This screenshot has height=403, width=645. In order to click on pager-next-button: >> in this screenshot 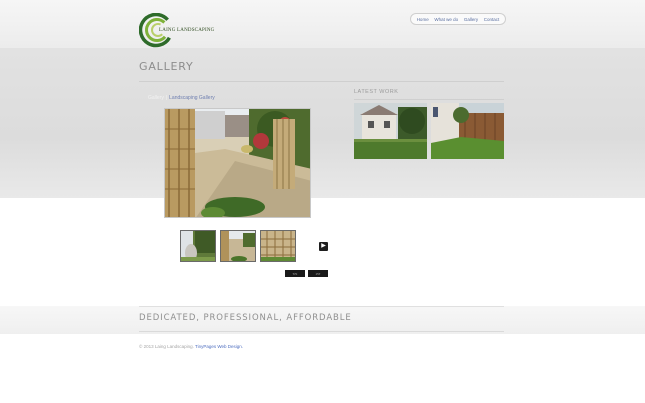, I will do `click(318, 273)`.